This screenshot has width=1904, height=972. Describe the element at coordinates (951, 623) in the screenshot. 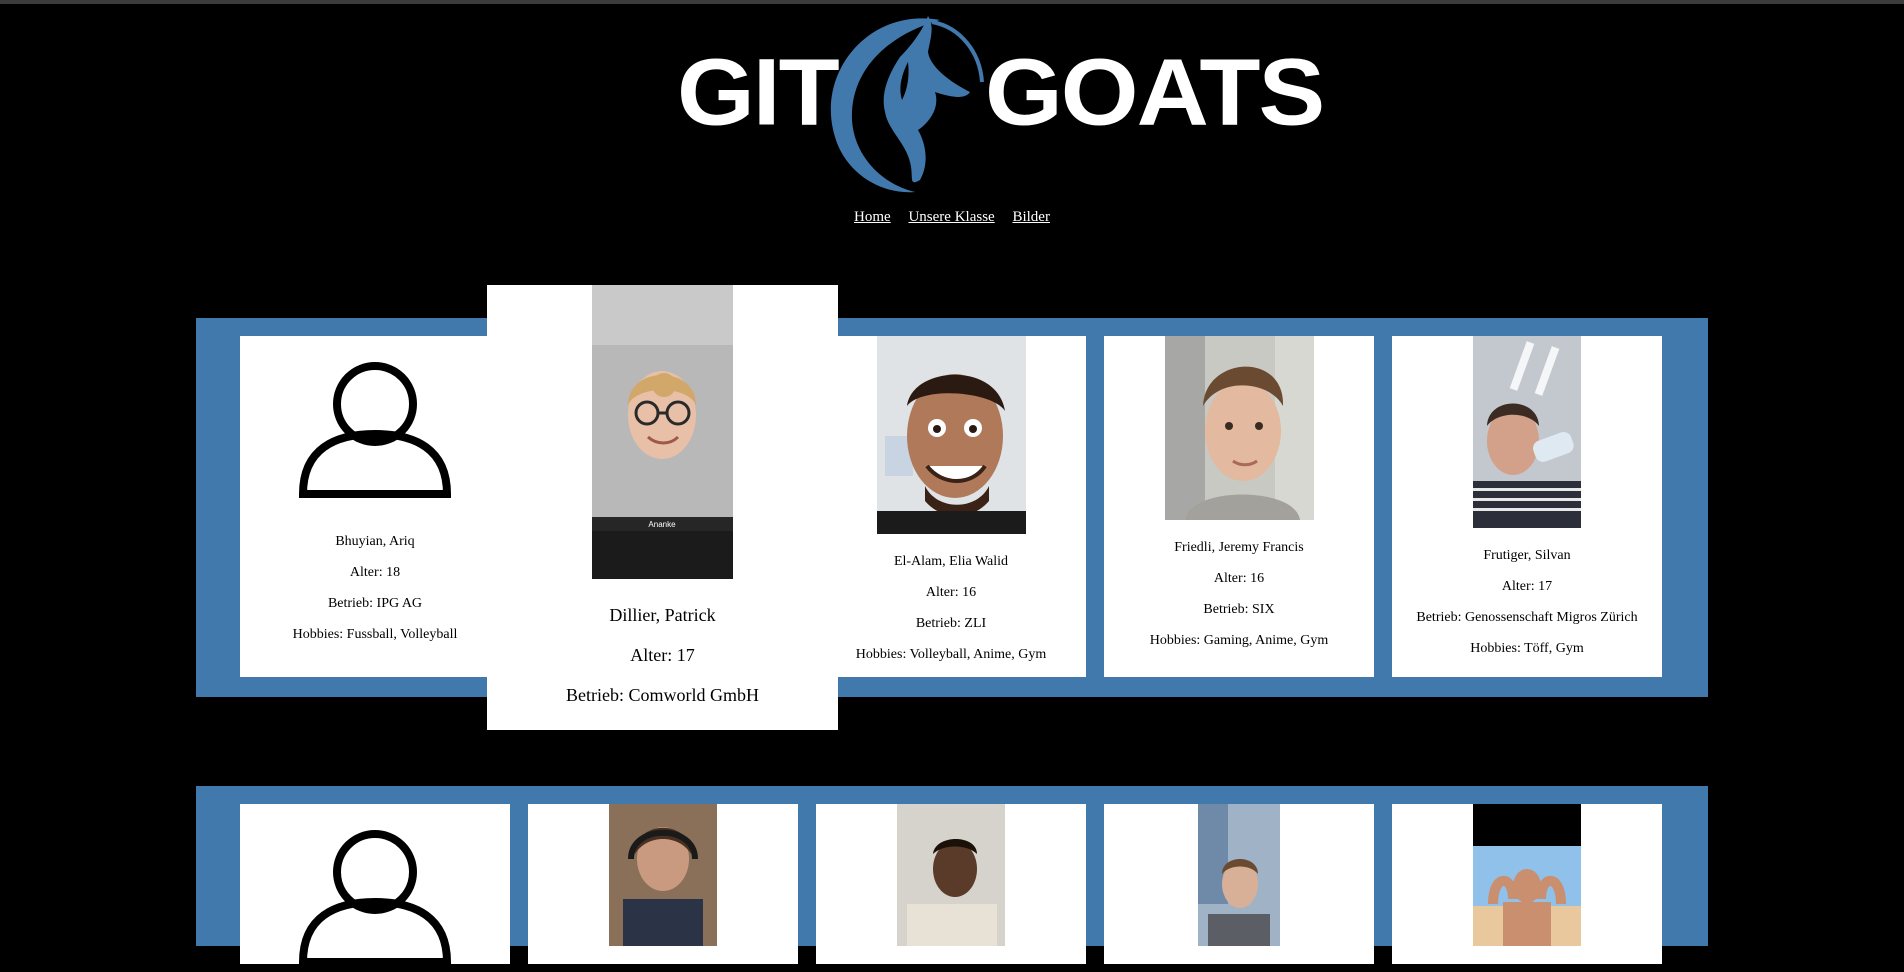

I see `student-company: Betrieb: ZLI` at that location.